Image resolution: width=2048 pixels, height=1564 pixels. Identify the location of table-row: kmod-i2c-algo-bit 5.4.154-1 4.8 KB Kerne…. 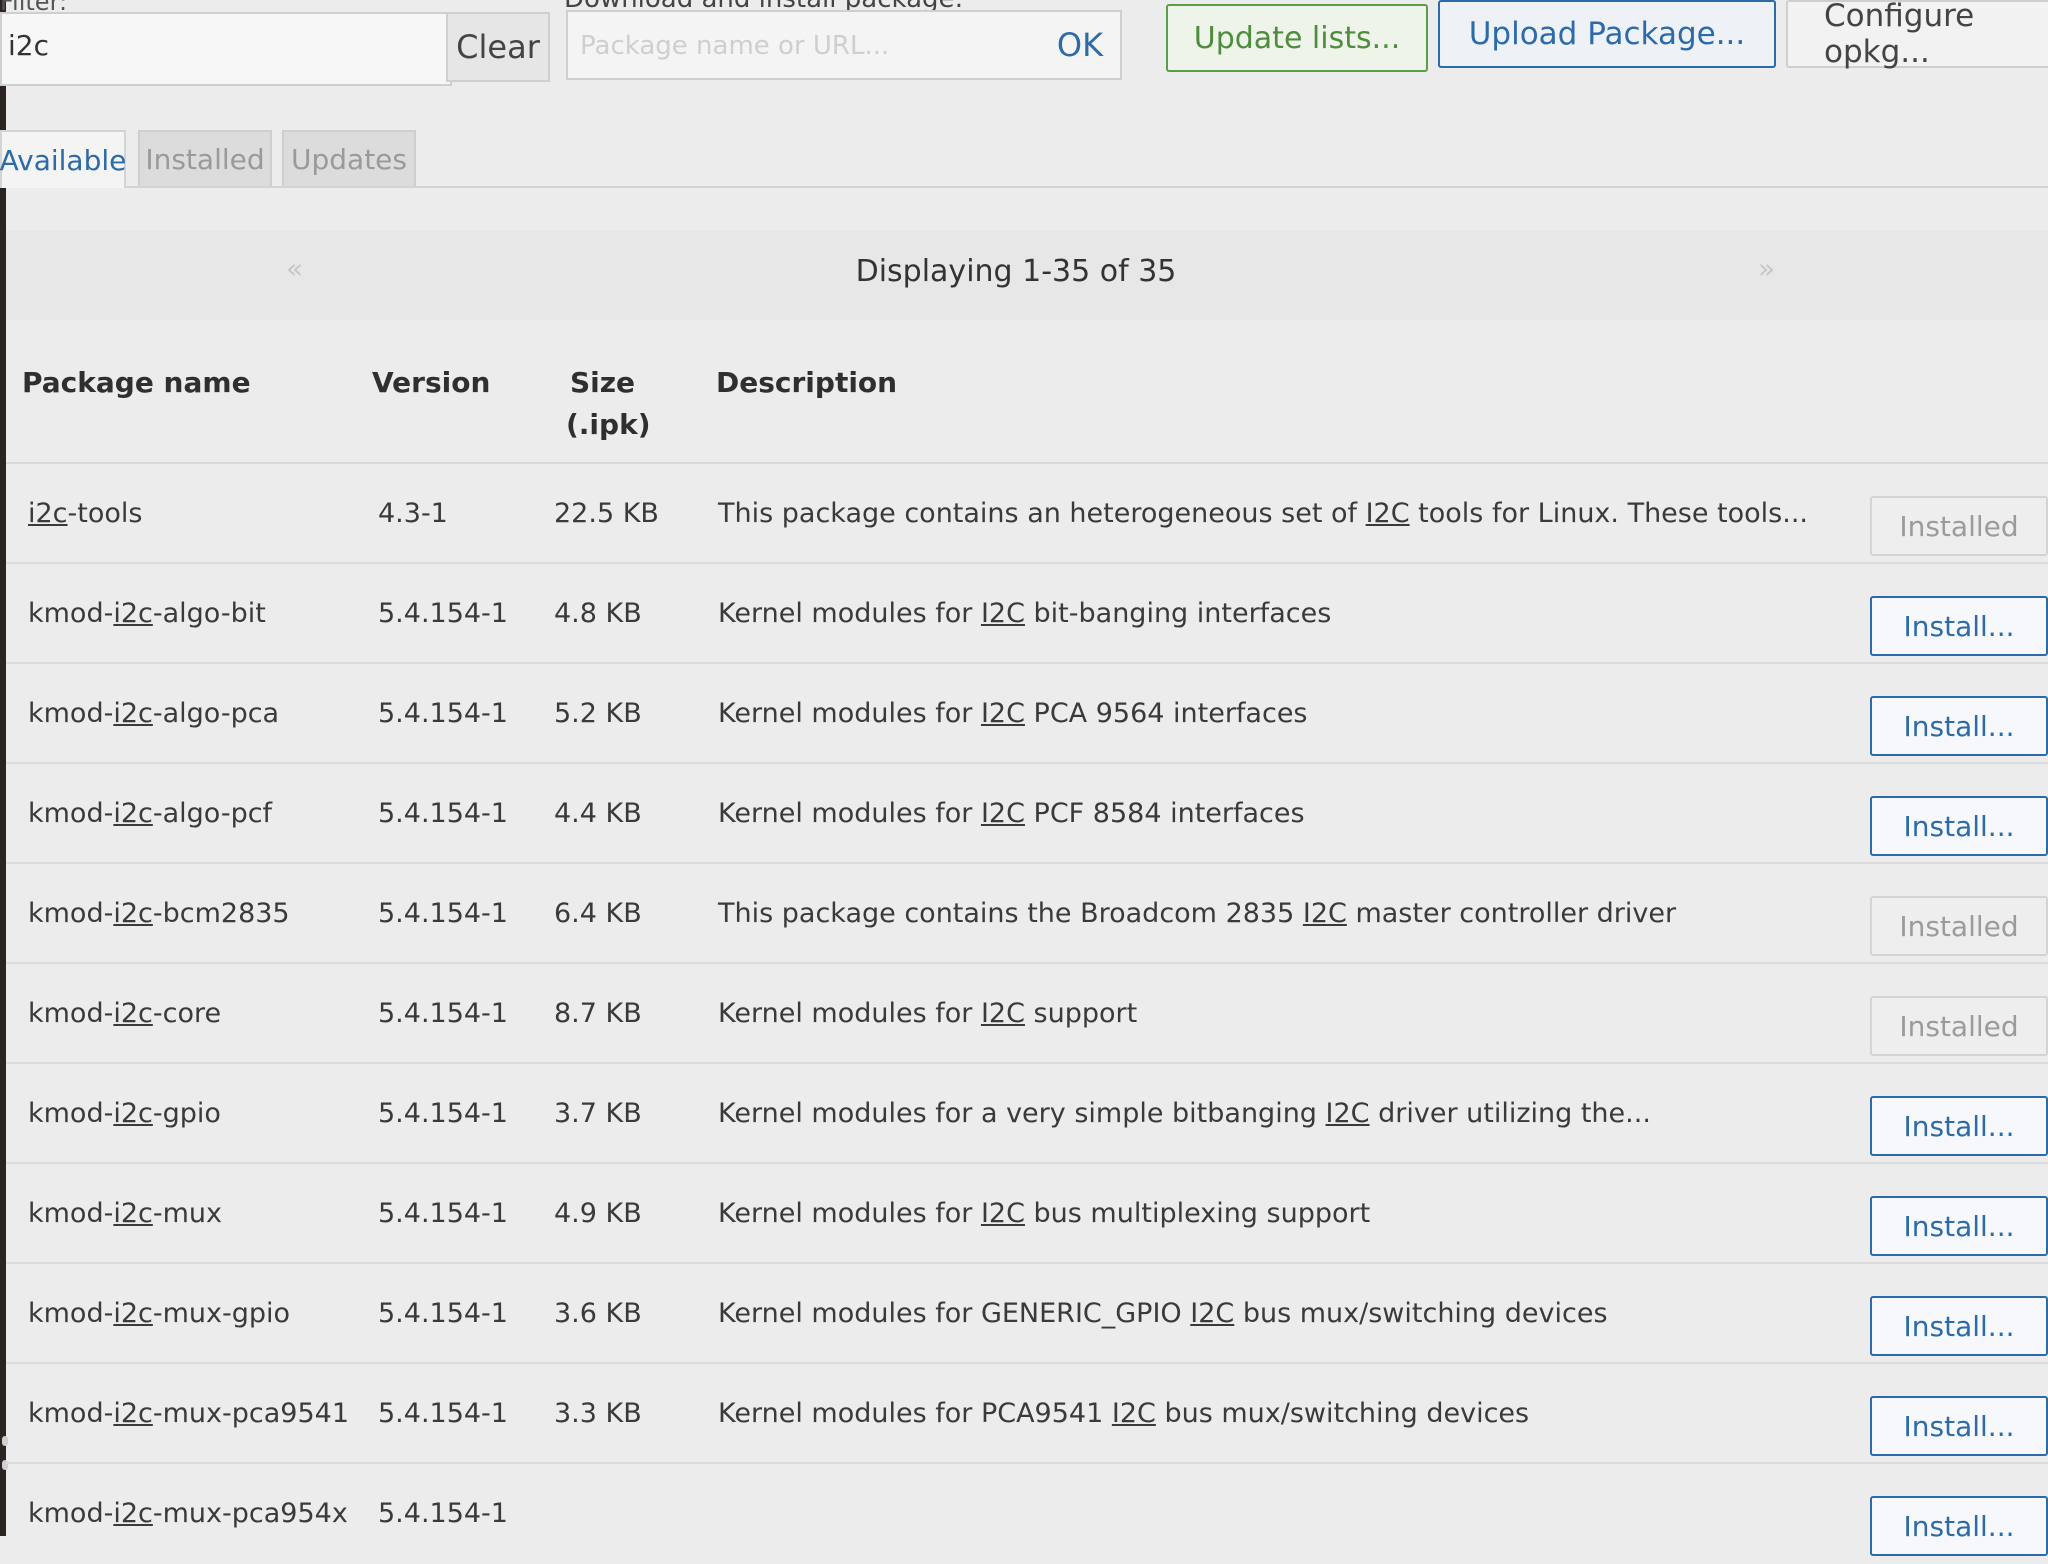
(1027, 614).